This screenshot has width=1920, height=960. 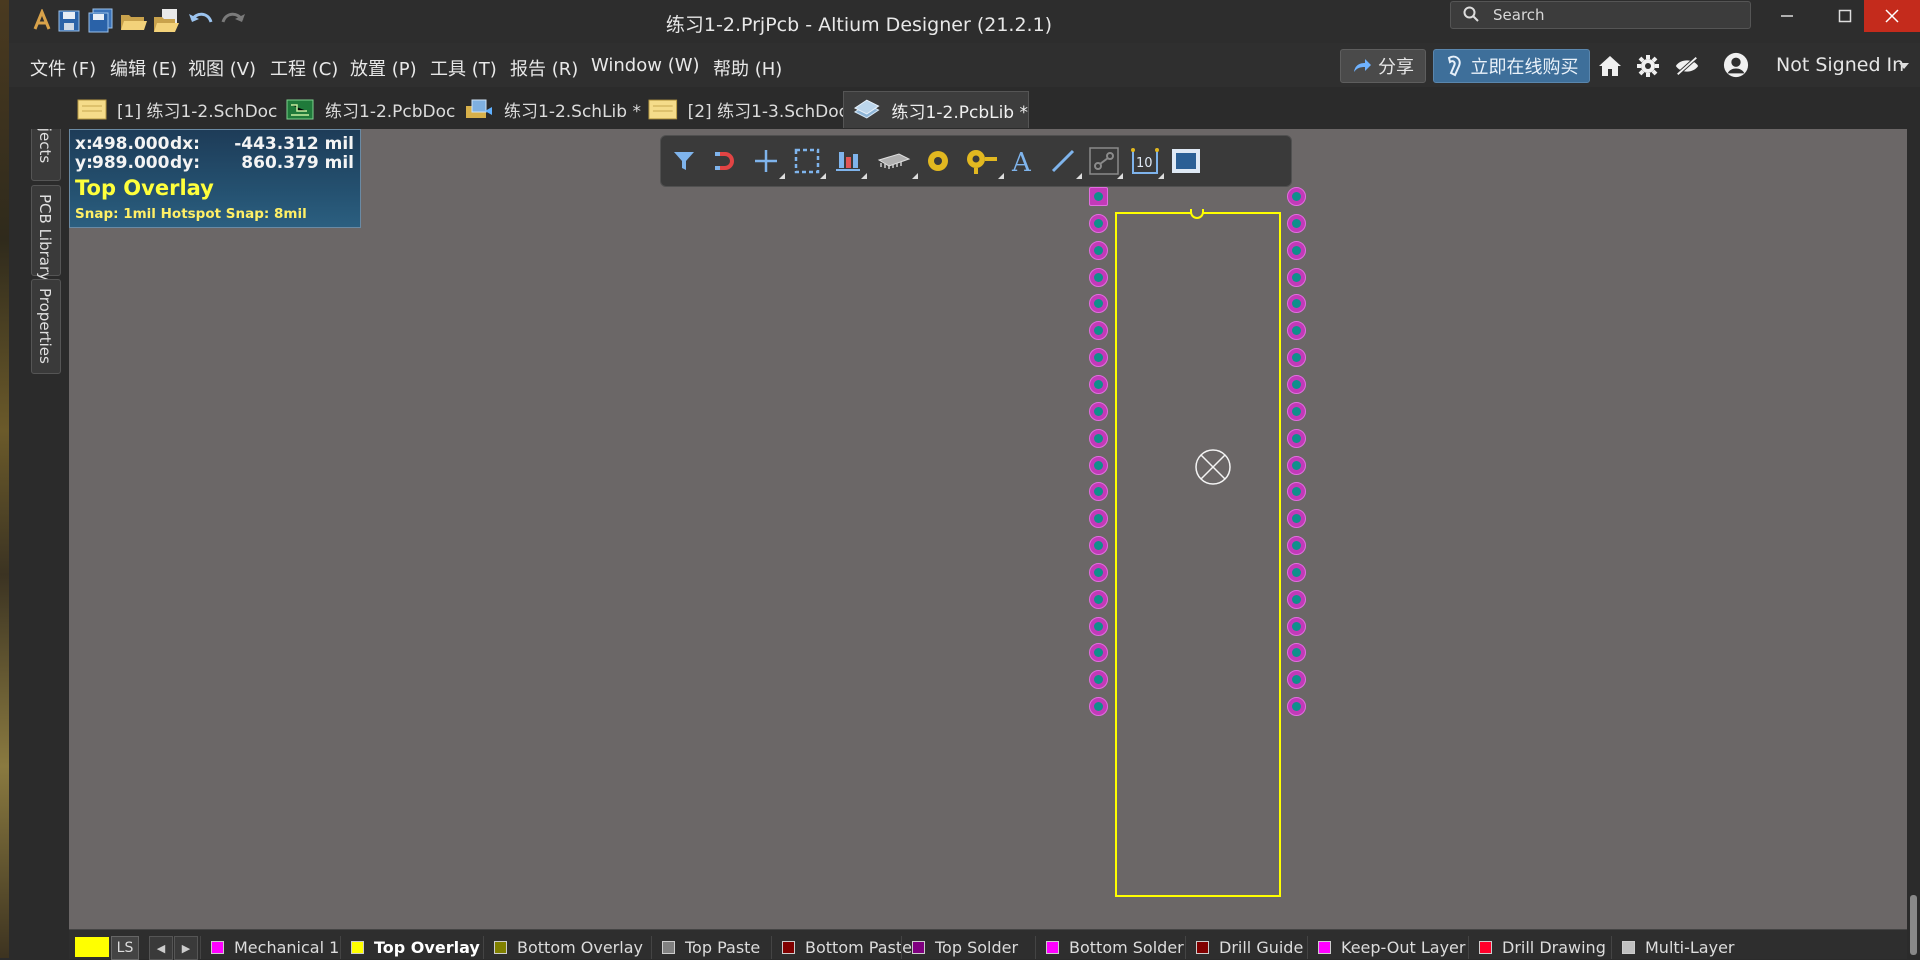 What do you see at coordinates (1648, 66) in the screenshot?
I see `settings-gear-icon` at bounding box center [1648, 66].